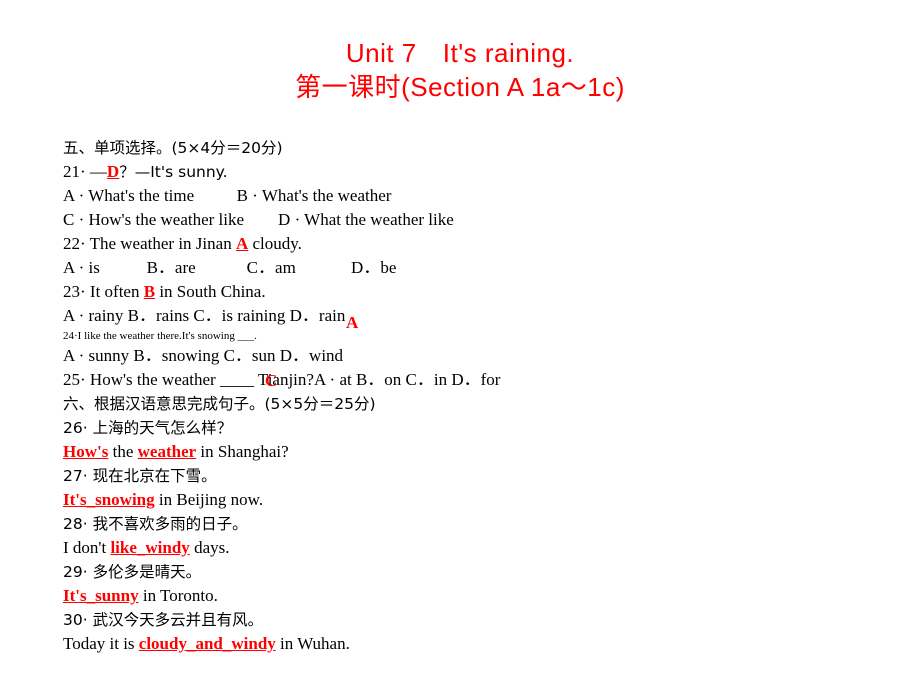  I want to click on question-30-answer-line: Today it is cloudy_and_windy in Wuhan., so click(463, 644).